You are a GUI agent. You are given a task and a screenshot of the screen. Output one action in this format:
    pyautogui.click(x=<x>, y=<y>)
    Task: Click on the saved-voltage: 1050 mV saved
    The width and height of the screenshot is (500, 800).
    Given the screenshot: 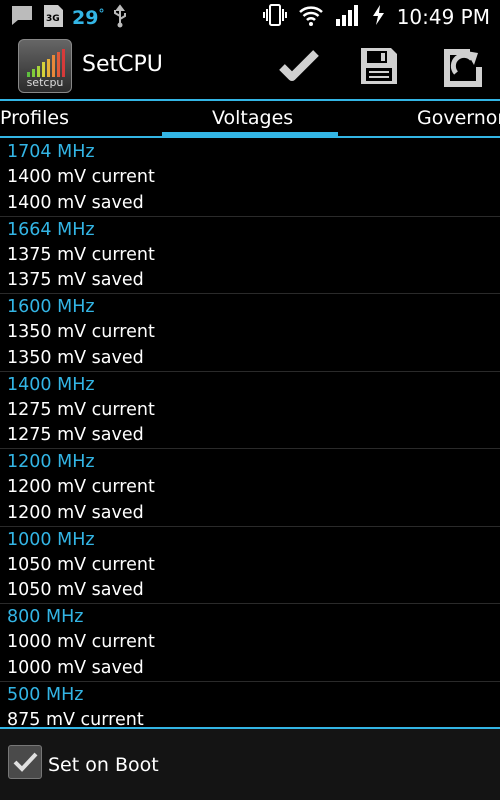 What is the action you would take?
    pyautogui.click(x=75, y=590)
    